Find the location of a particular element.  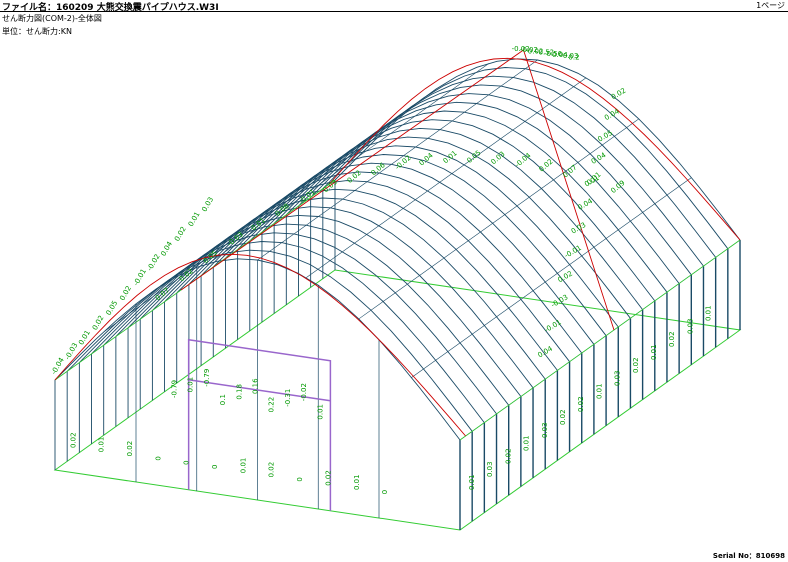

value-label-front: -0.02 is located at coordinates (154, 263).